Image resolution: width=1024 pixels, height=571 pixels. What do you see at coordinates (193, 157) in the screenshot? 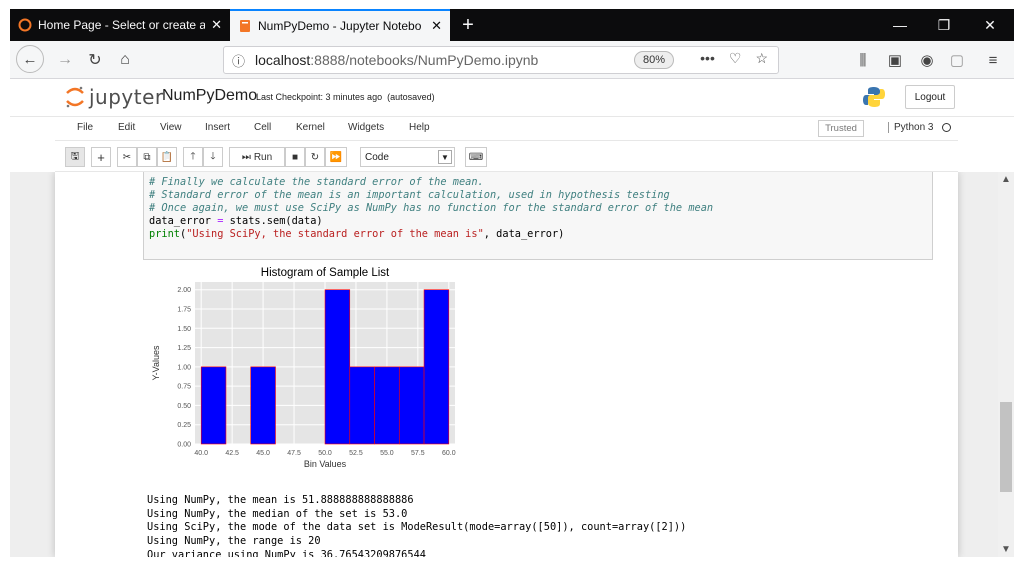
I see `move-up-icon: 🡑` at bounding box center [193, 157].